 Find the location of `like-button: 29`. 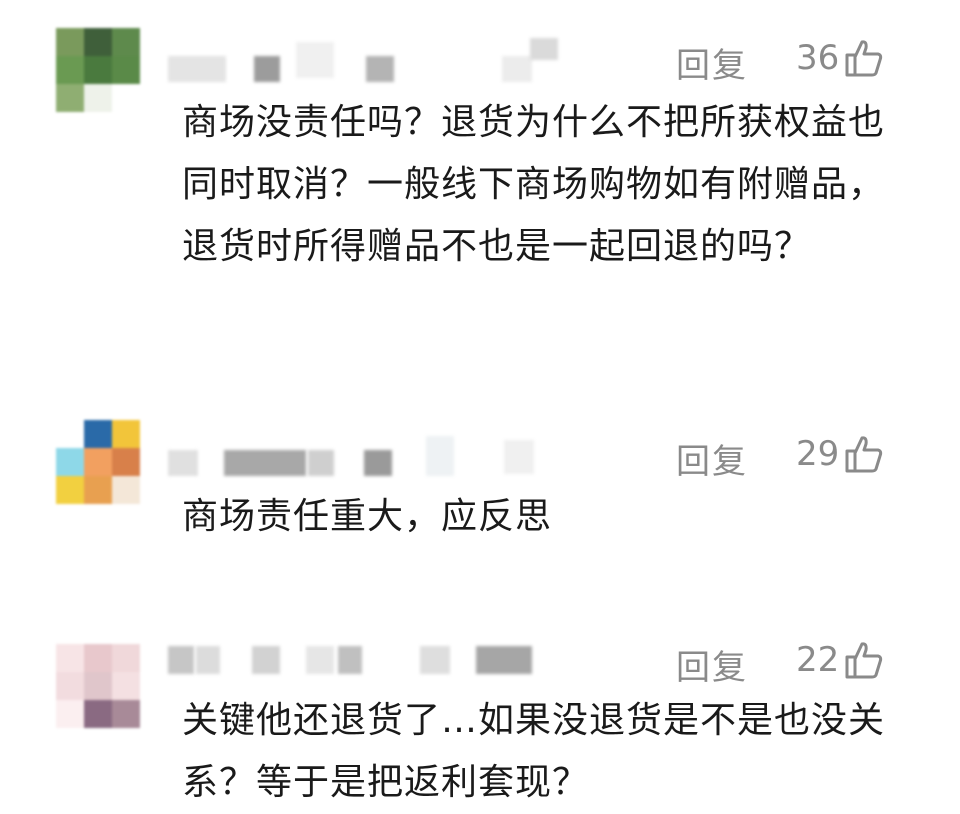

like-button: 29 is located at coordinates (839, 454).